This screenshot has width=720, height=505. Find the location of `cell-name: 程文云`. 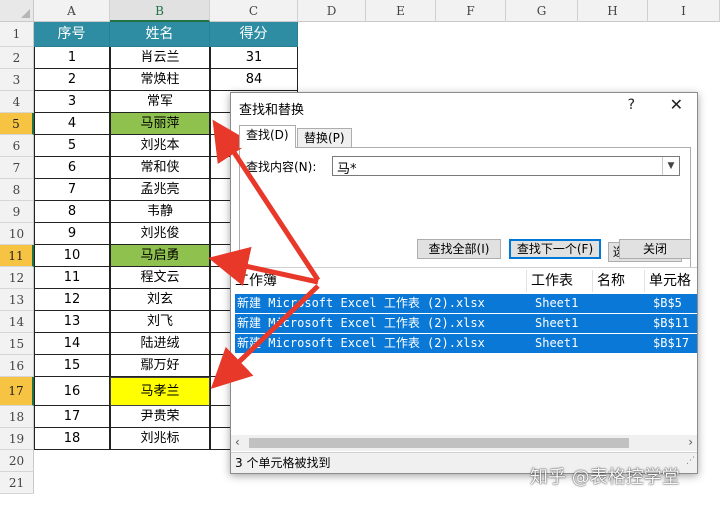

cell-name: 程文云 is located at coordinates (160, 278).